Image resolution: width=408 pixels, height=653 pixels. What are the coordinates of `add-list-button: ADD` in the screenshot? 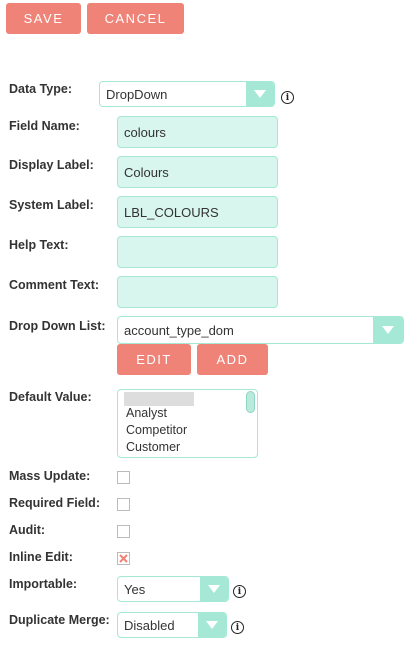 It's located at (232, 359).